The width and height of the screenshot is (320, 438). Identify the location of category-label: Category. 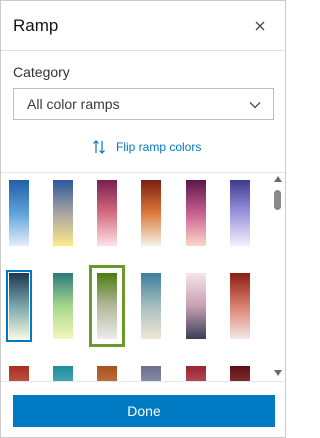
(41, 72).